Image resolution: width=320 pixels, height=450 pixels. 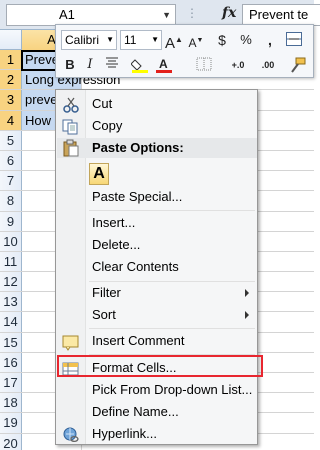 I want to click on menu-item-clear-contents: Clear Contents, so click(x=157, y=267).